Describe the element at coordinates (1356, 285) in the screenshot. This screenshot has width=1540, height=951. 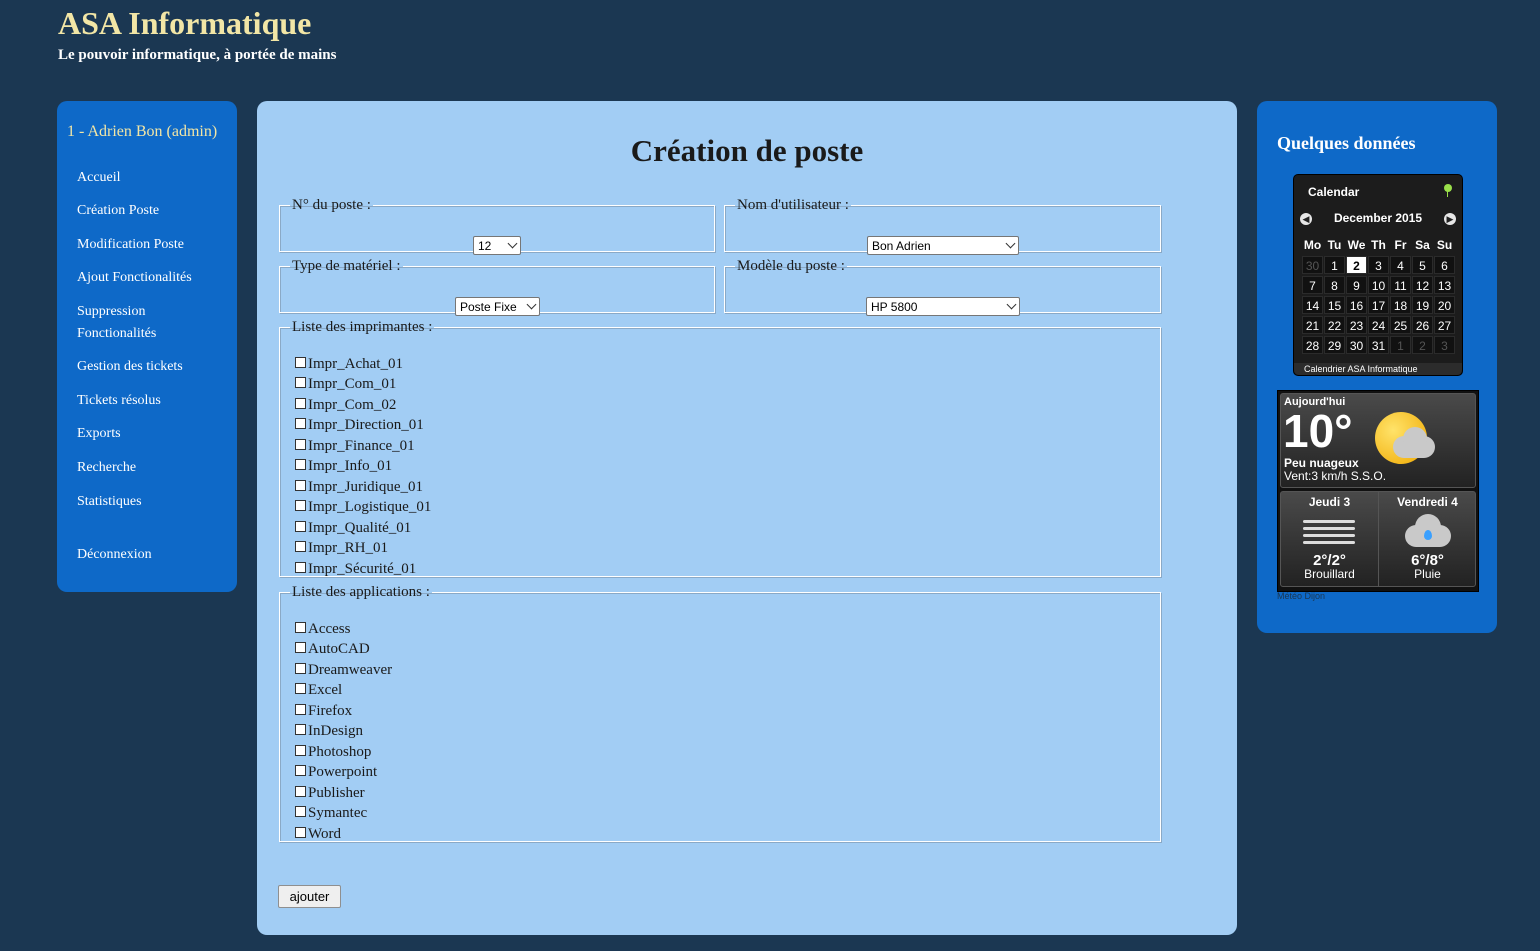
I see `calendar-day: 9` at that location.